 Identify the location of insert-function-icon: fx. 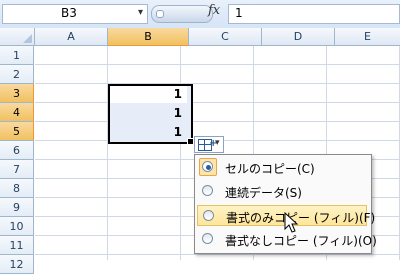
(214, 10).